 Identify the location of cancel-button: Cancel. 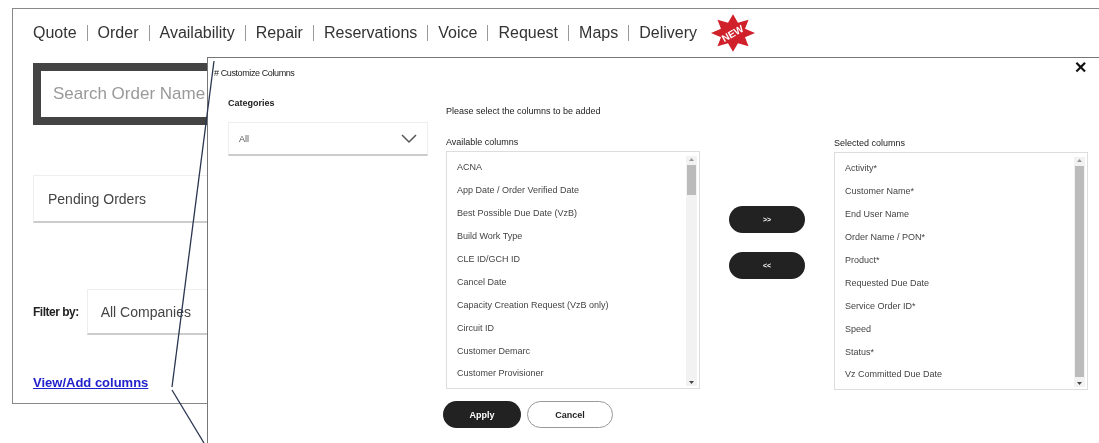
(570, 414).